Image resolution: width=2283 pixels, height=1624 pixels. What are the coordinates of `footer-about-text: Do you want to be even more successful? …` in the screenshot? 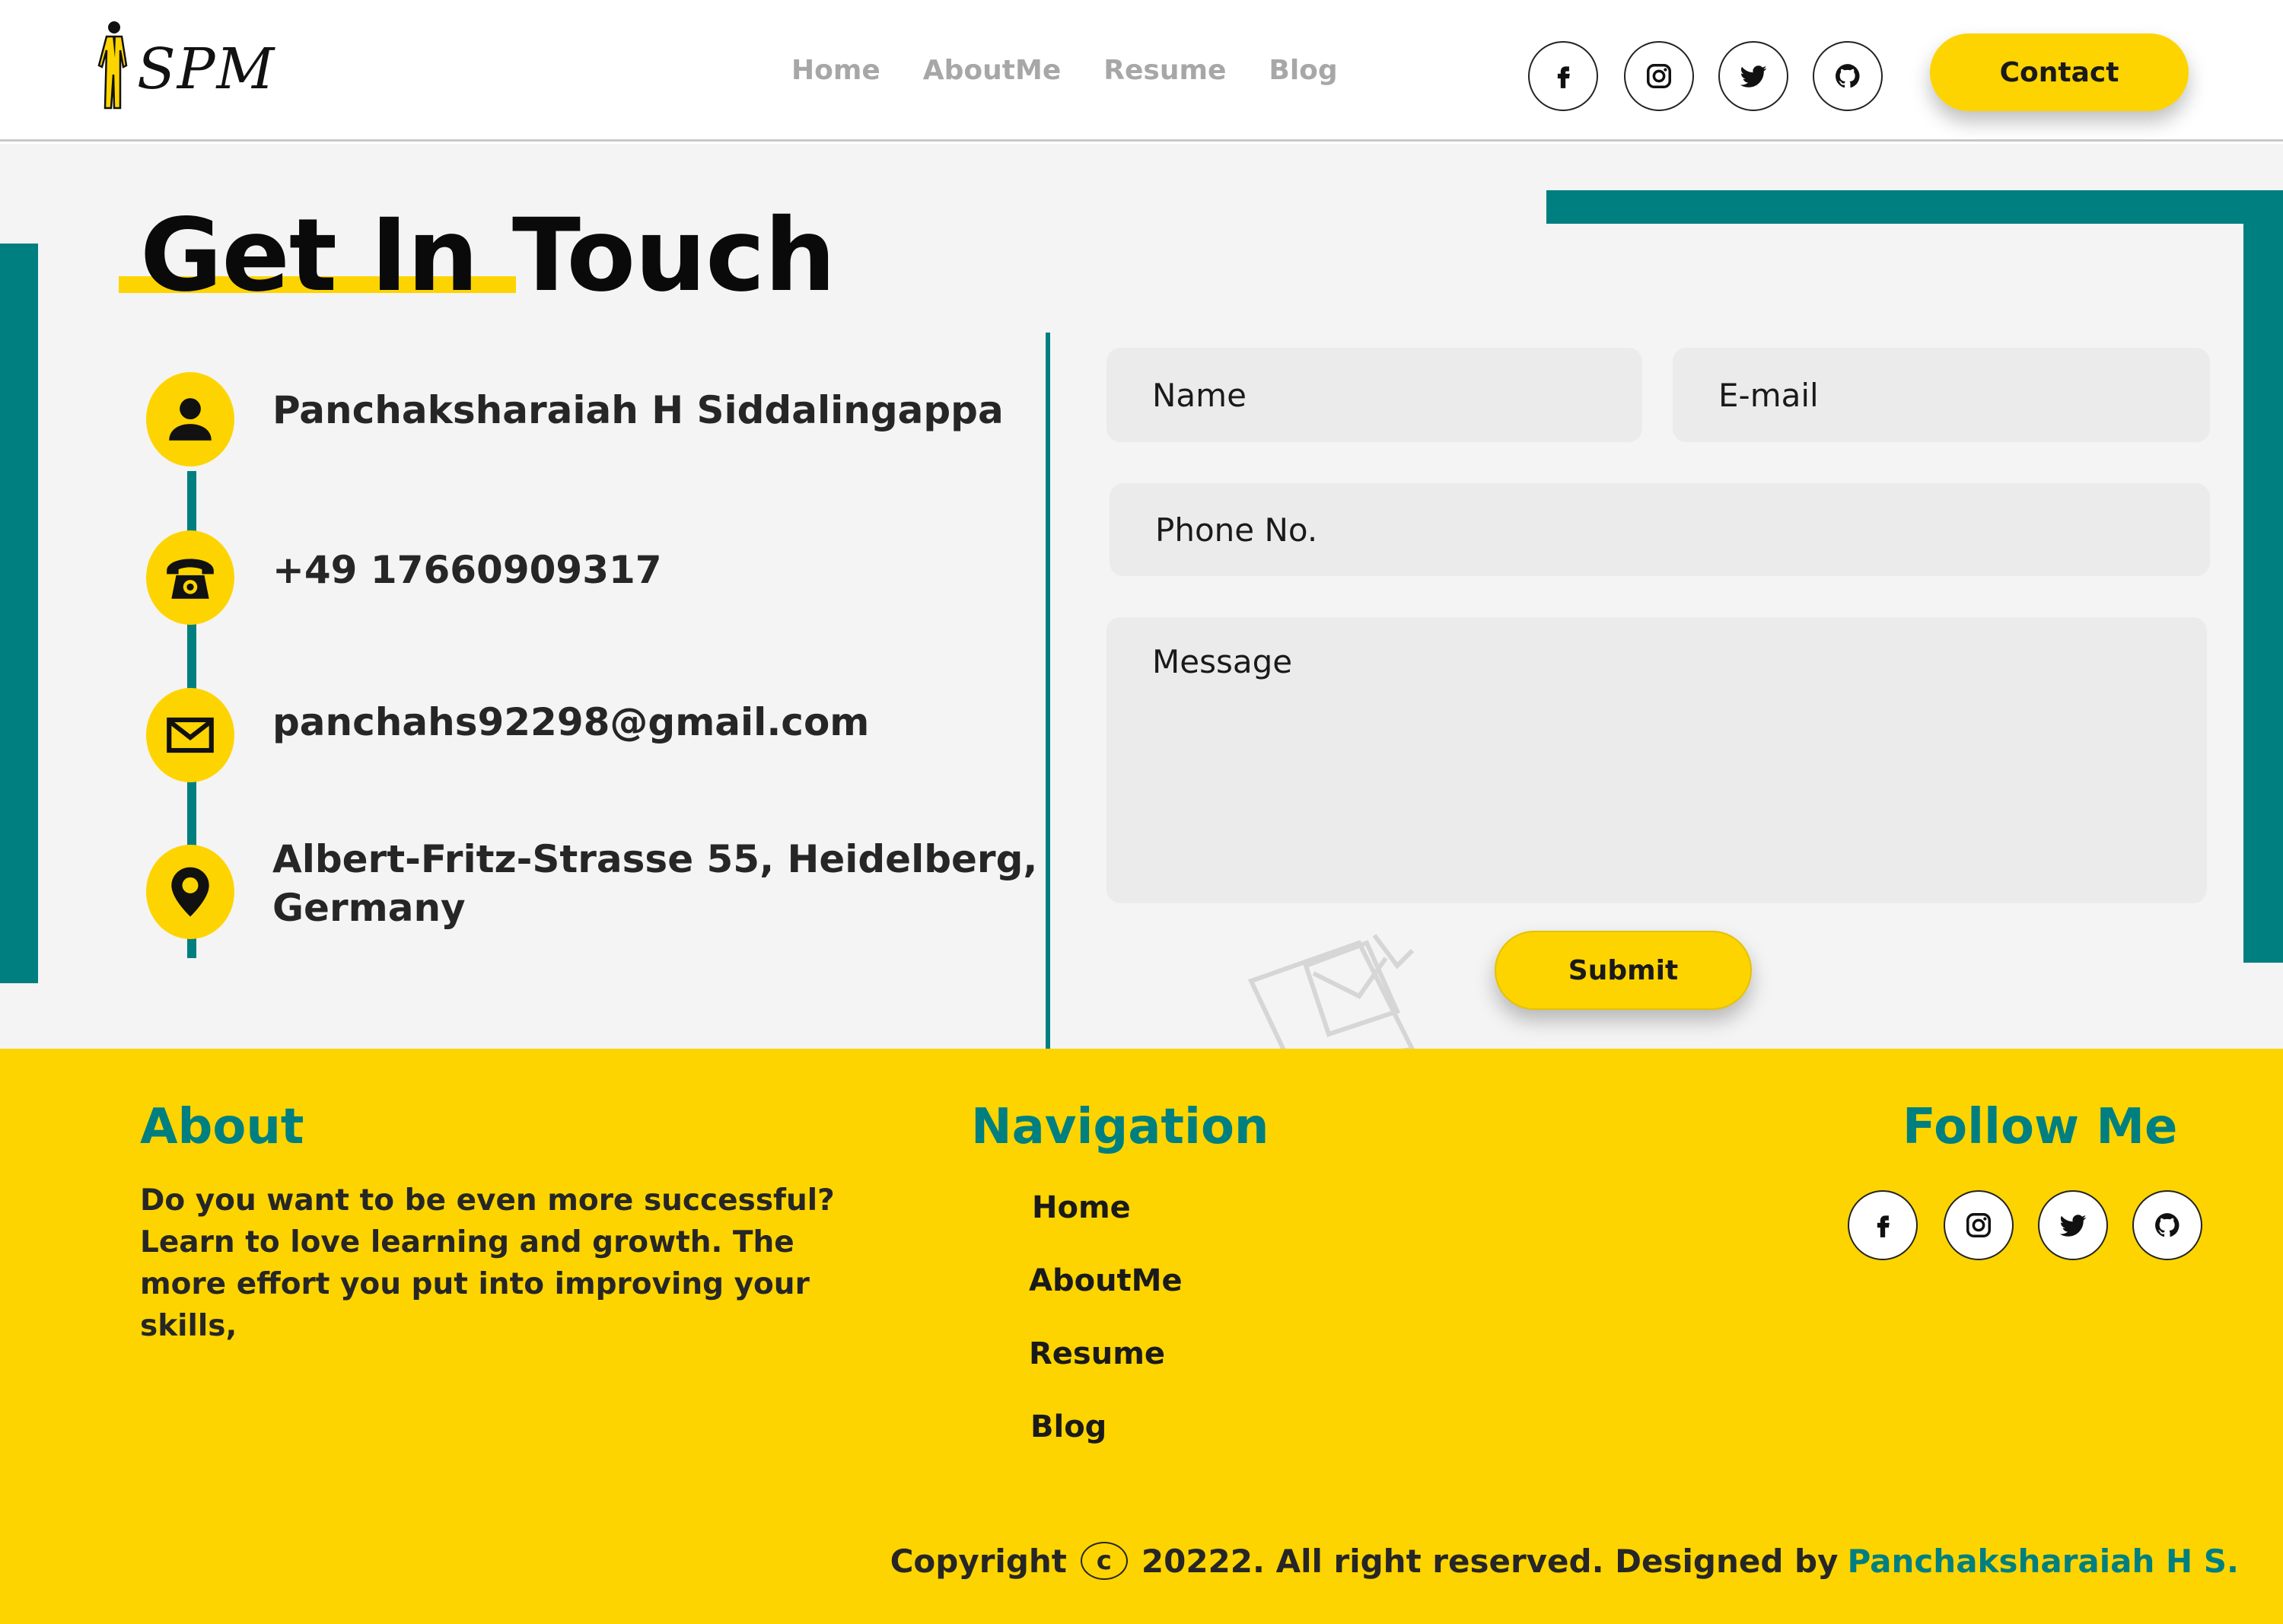 It's located at (487, 1263).